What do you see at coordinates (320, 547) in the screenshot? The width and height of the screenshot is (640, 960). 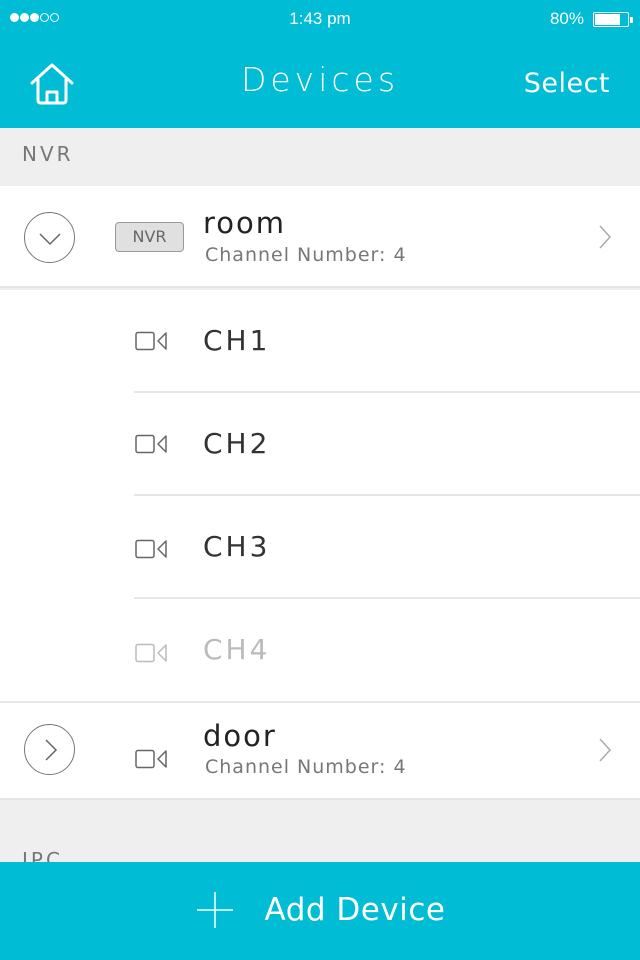 I see `channel-row-ch3: CH3` at bounding box center [320, 547].